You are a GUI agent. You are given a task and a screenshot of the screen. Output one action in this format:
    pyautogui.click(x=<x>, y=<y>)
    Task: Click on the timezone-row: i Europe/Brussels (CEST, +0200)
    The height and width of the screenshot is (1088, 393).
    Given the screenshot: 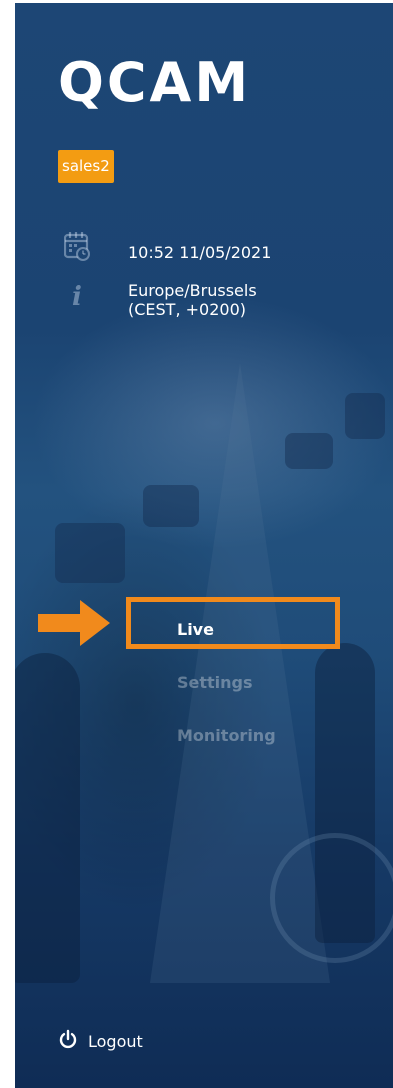 What is the action you would take?
    pyautogui.click(x=157, y=300)
    